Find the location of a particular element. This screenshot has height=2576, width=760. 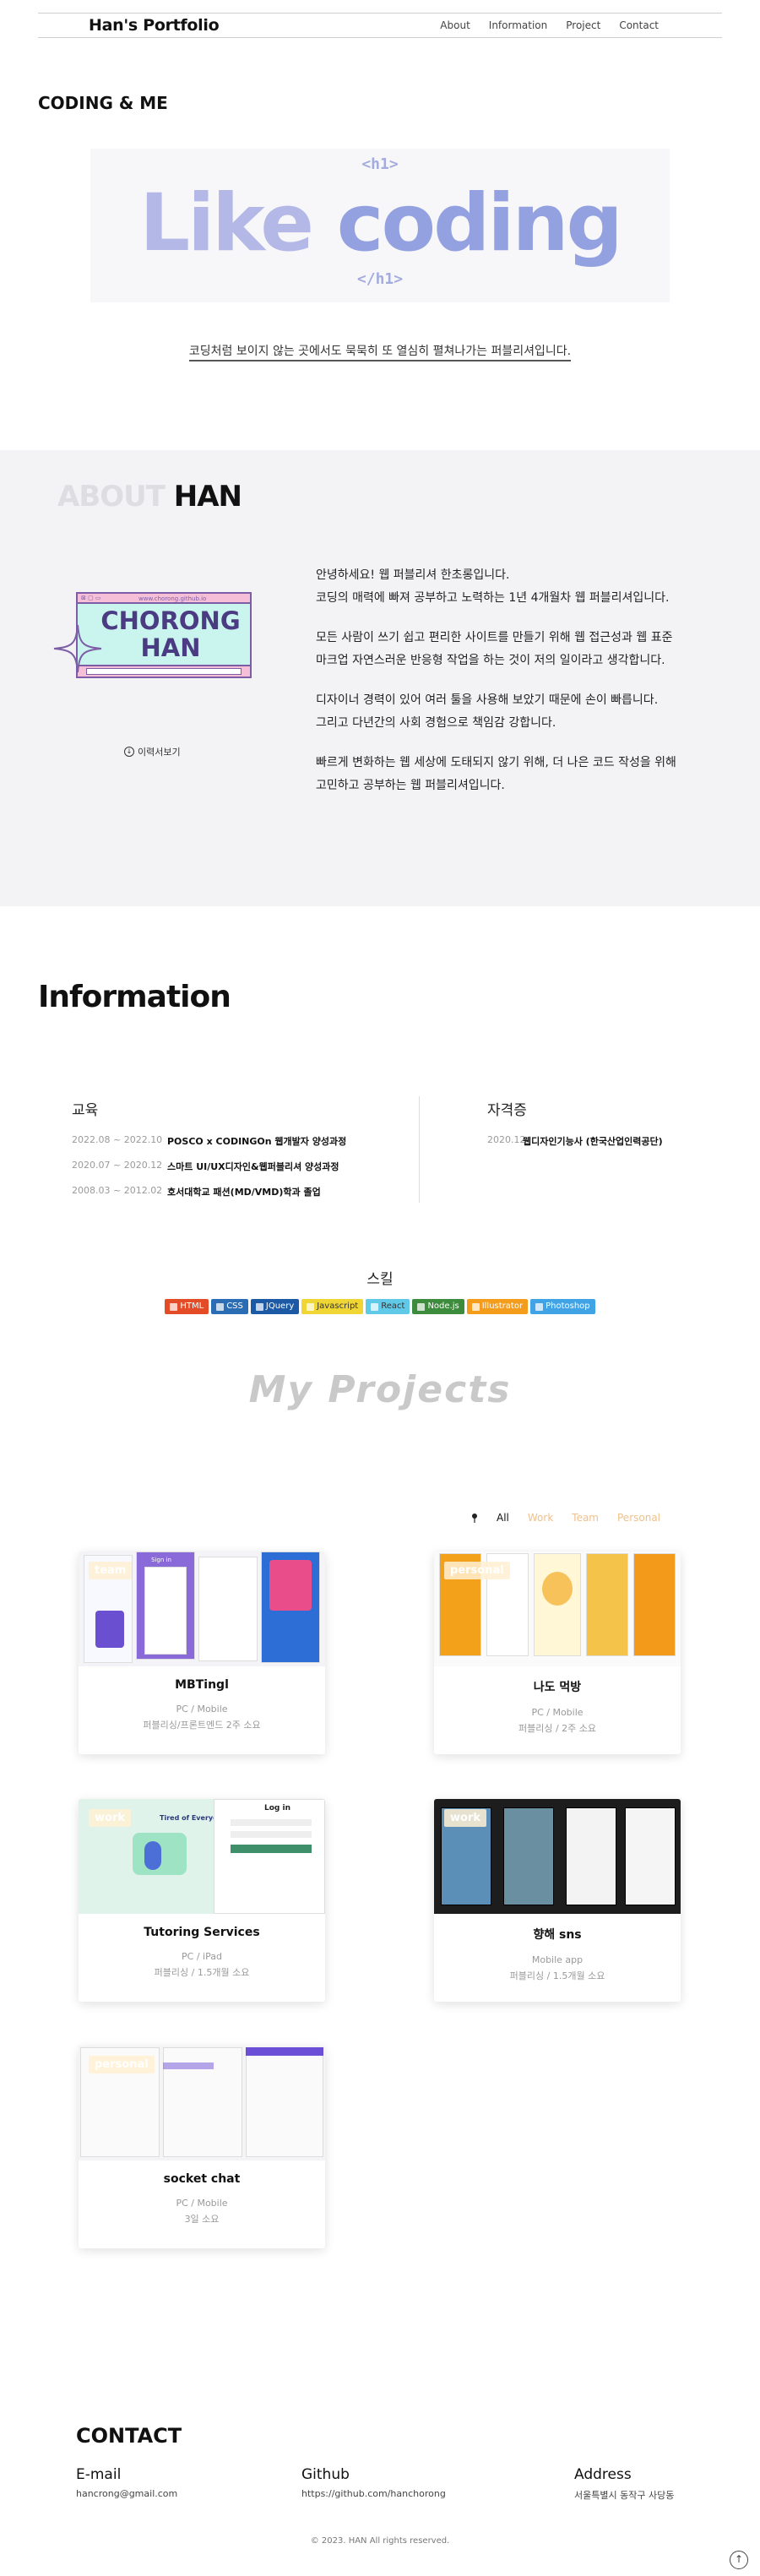

certificate-date: 2020.12 is located at coordinates (506, 1139).